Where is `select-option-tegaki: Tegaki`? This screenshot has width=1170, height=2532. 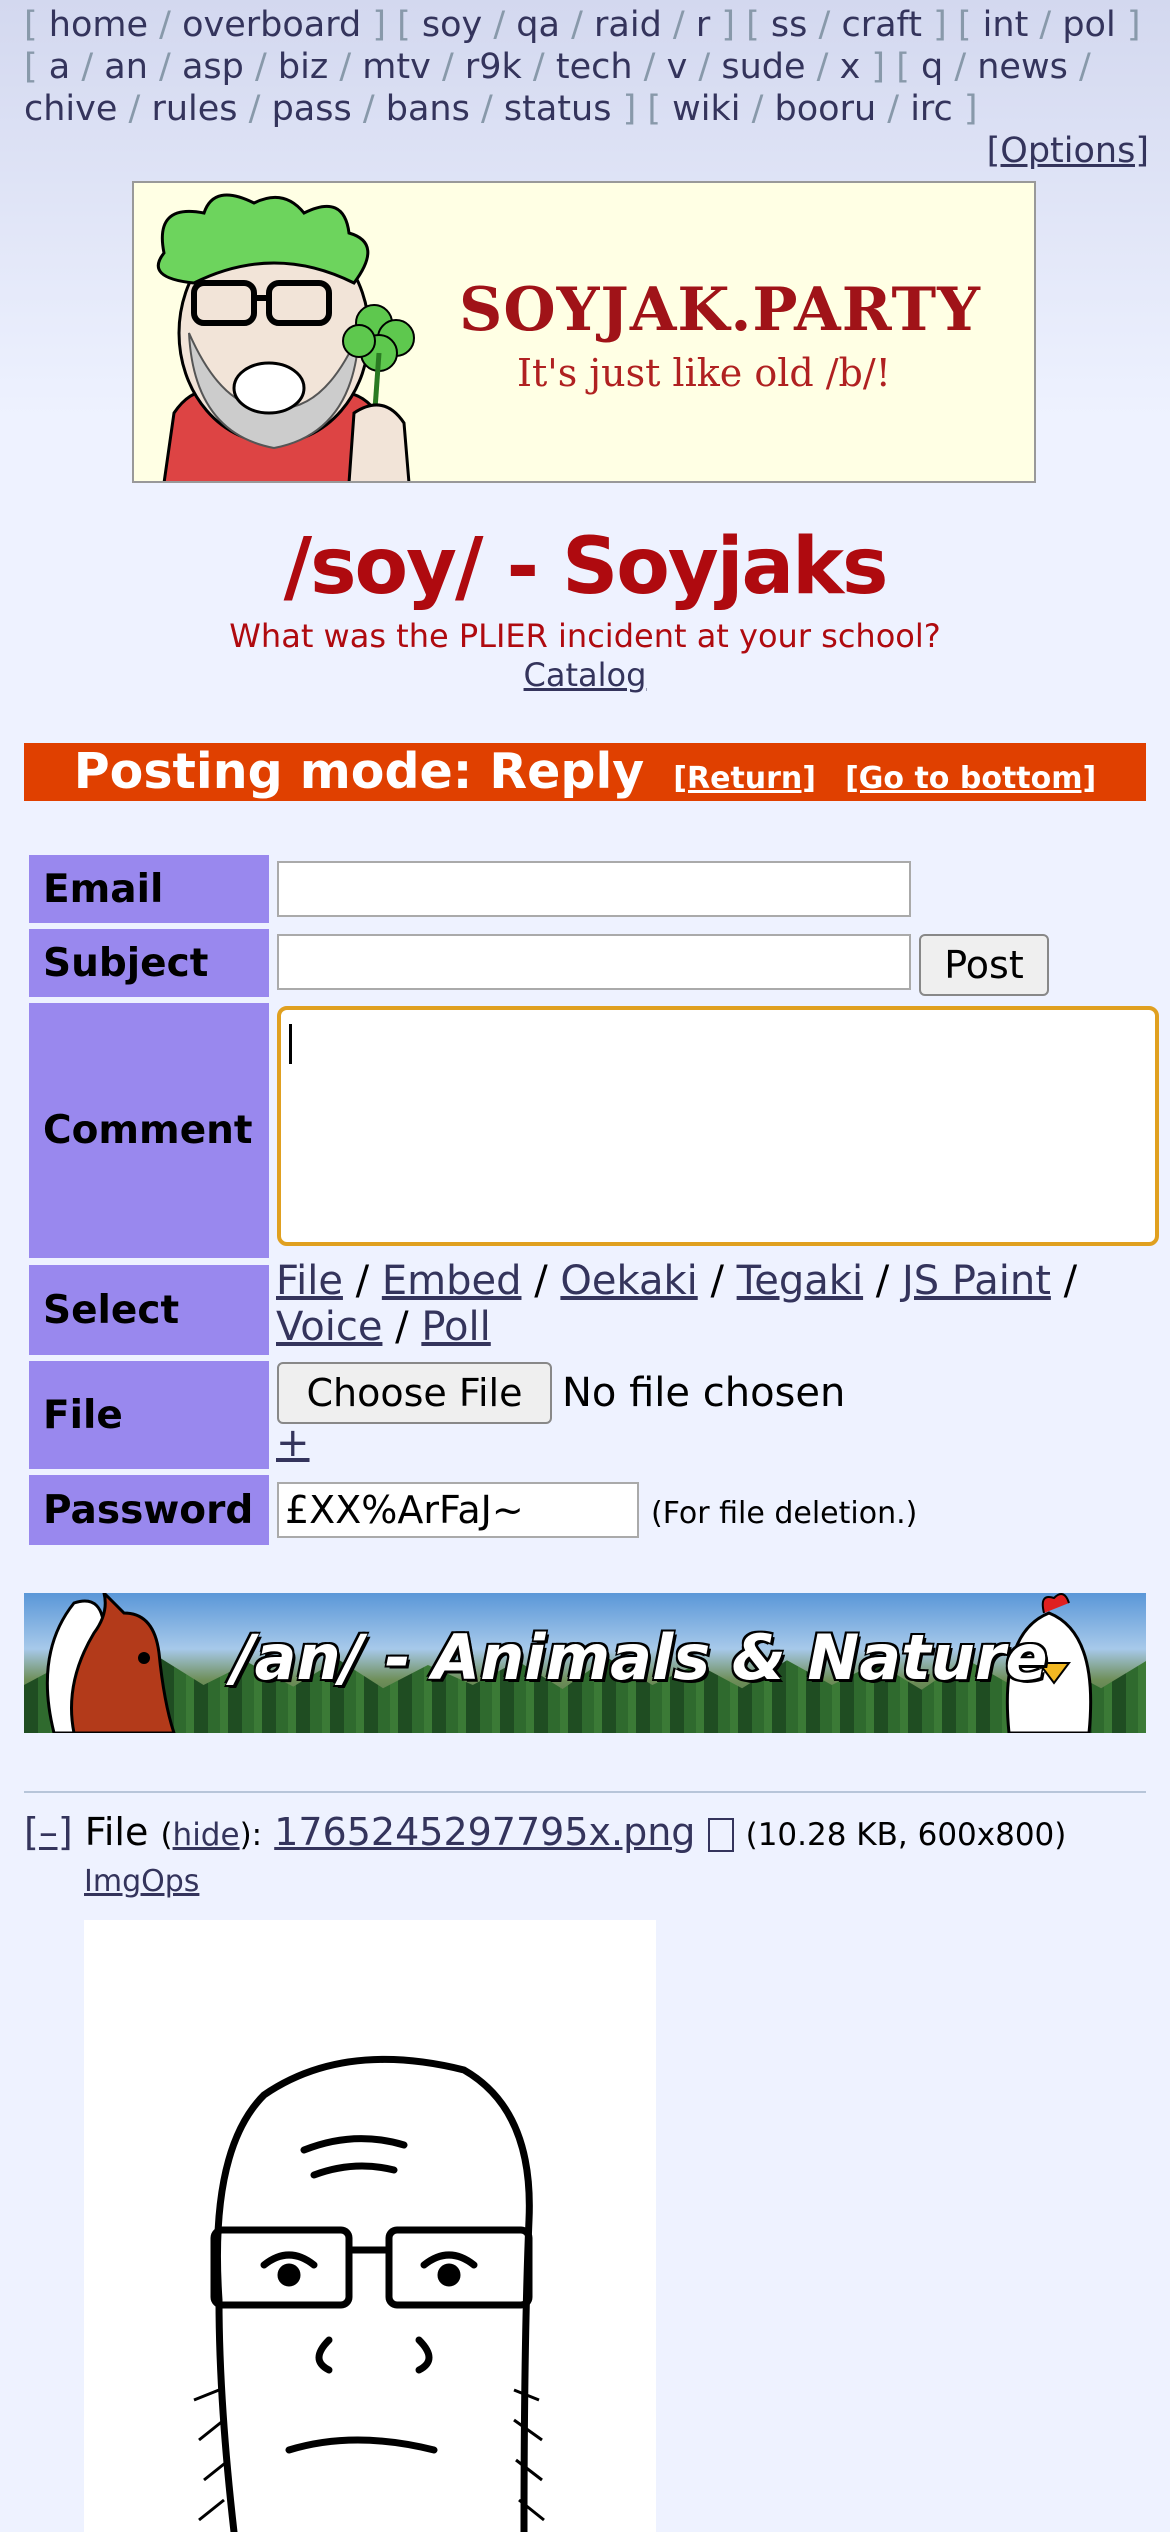
select-option-tegaki: Tegaki is located at coordinates (800, 1281).